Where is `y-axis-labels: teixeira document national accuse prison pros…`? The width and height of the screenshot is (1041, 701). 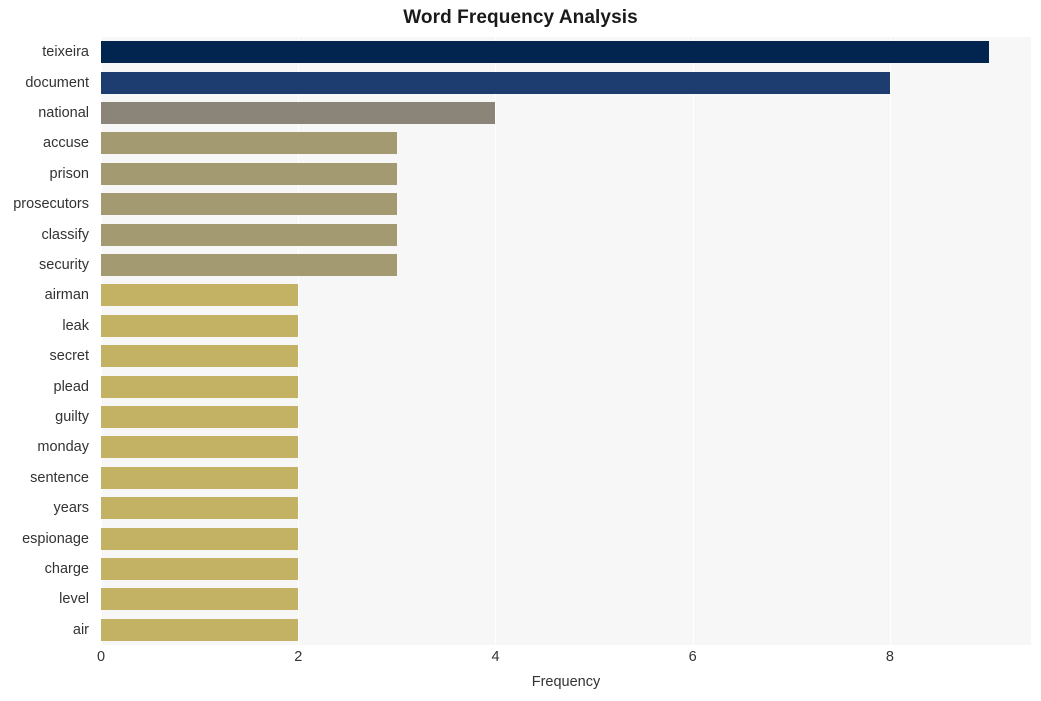 y-axis-labels: teixeira document national accuse prison pros… is located at coordinates (47, 341).